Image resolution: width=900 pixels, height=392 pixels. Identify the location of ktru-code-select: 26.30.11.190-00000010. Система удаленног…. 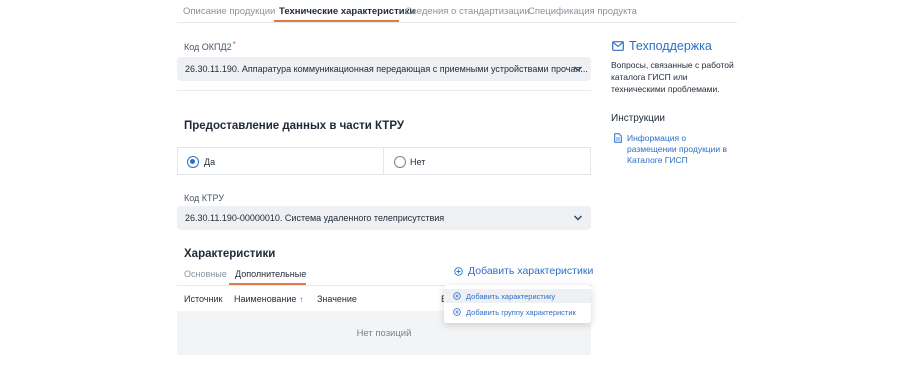
(384, 218).